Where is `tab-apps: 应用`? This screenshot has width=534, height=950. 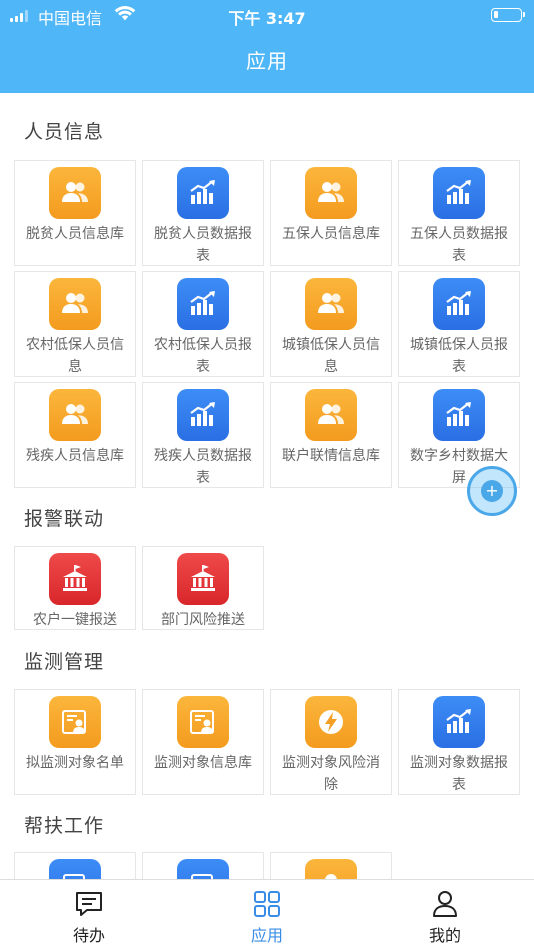
tab-apps: 应用 is located at coordinates (267, 915).